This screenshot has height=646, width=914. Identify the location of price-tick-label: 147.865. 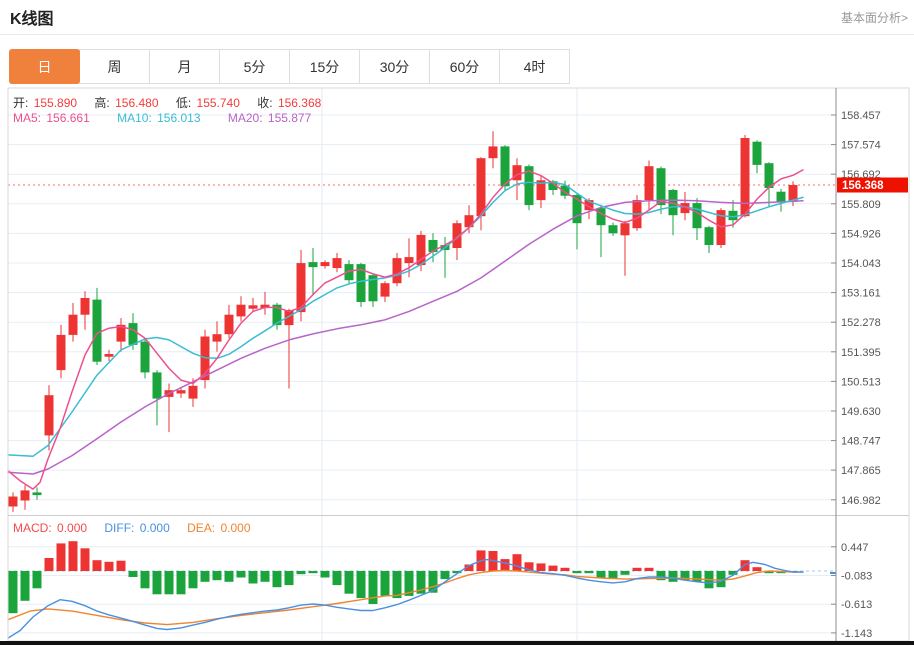
(861, 471).